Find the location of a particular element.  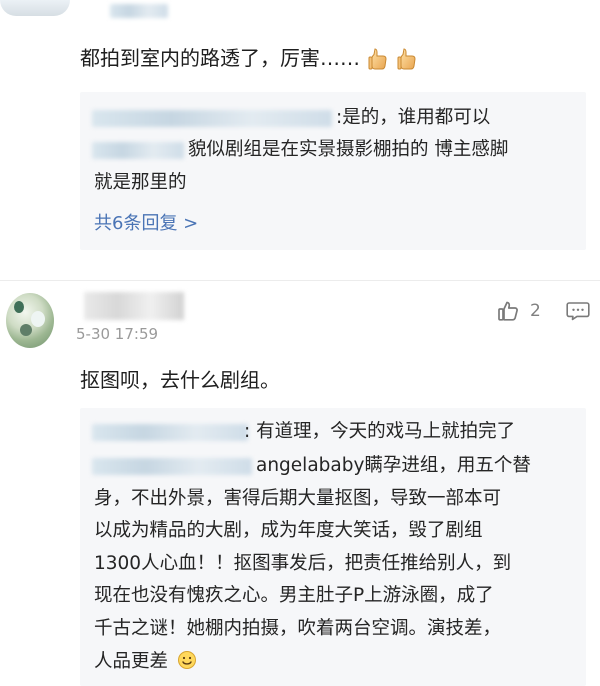

second-comment-text: 抠图呗，去什么剧组。 is located at coordinates (180, 380).